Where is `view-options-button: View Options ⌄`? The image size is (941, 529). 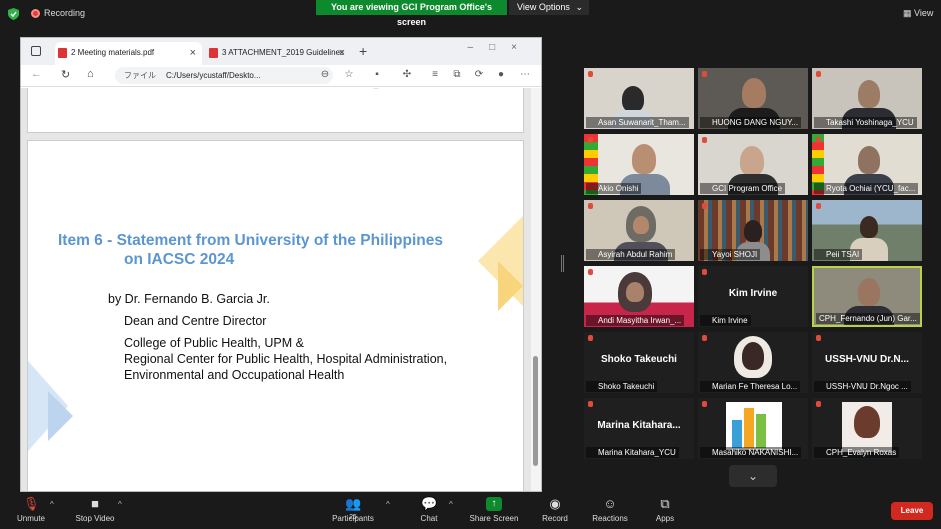 view-options-button: View Options ⌄ is located at coordinates (549, 7).